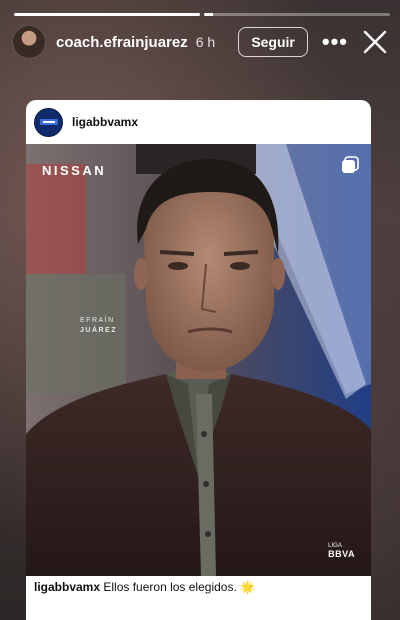 Image resolution: width=400 pixels, height=620 pixels. Describe the element at coordinates (375, 42) in the screenshot. I see `close-icon` at that location.